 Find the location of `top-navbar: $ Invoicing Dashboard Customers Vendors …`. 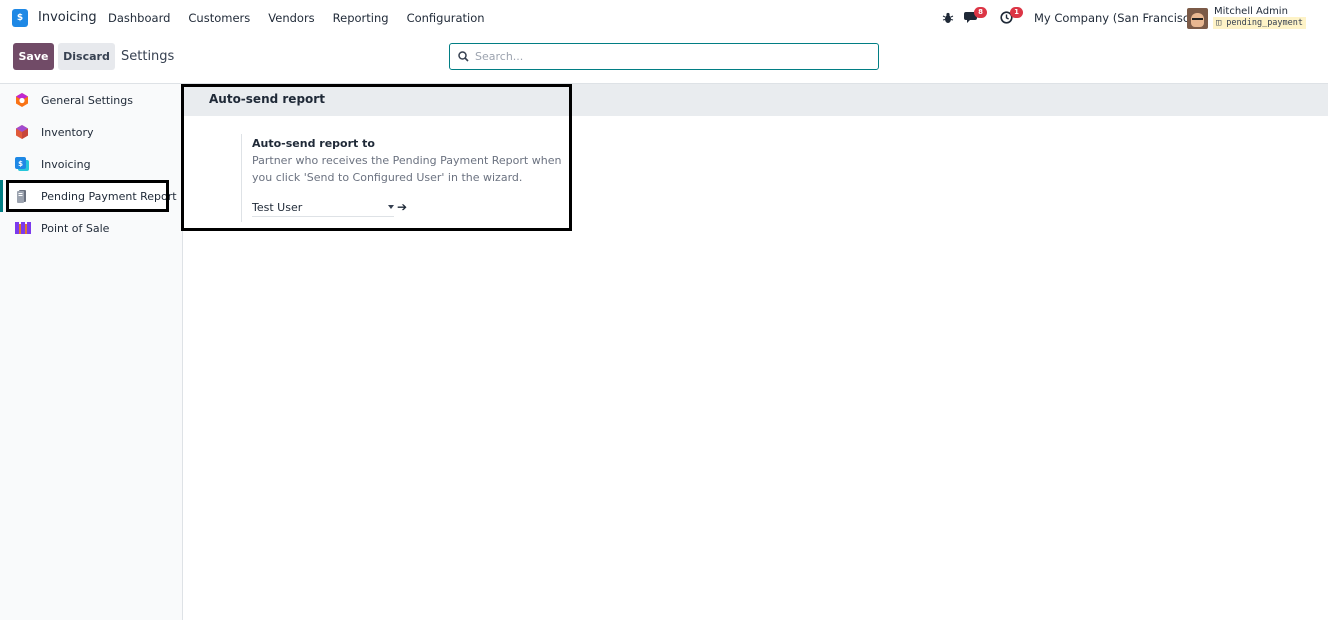

top-navbar: $ Invoicing Dashboard Customers Vendors … is located at coordinates (664, 18).